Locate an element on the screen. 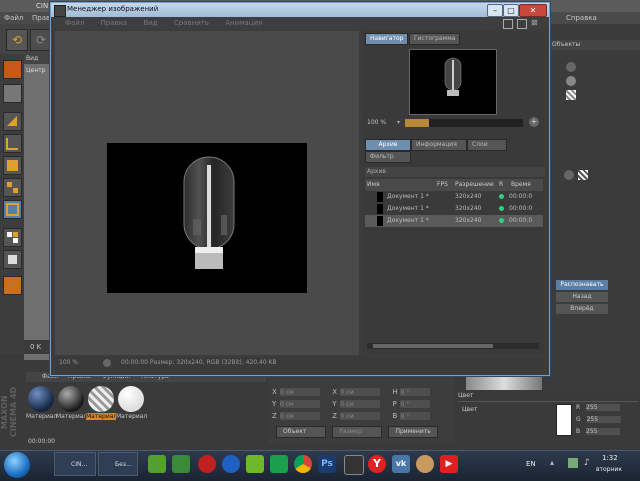 This screenshot has width=640, height=481. scrollbar-thumb is located at coordinates (433, 346).